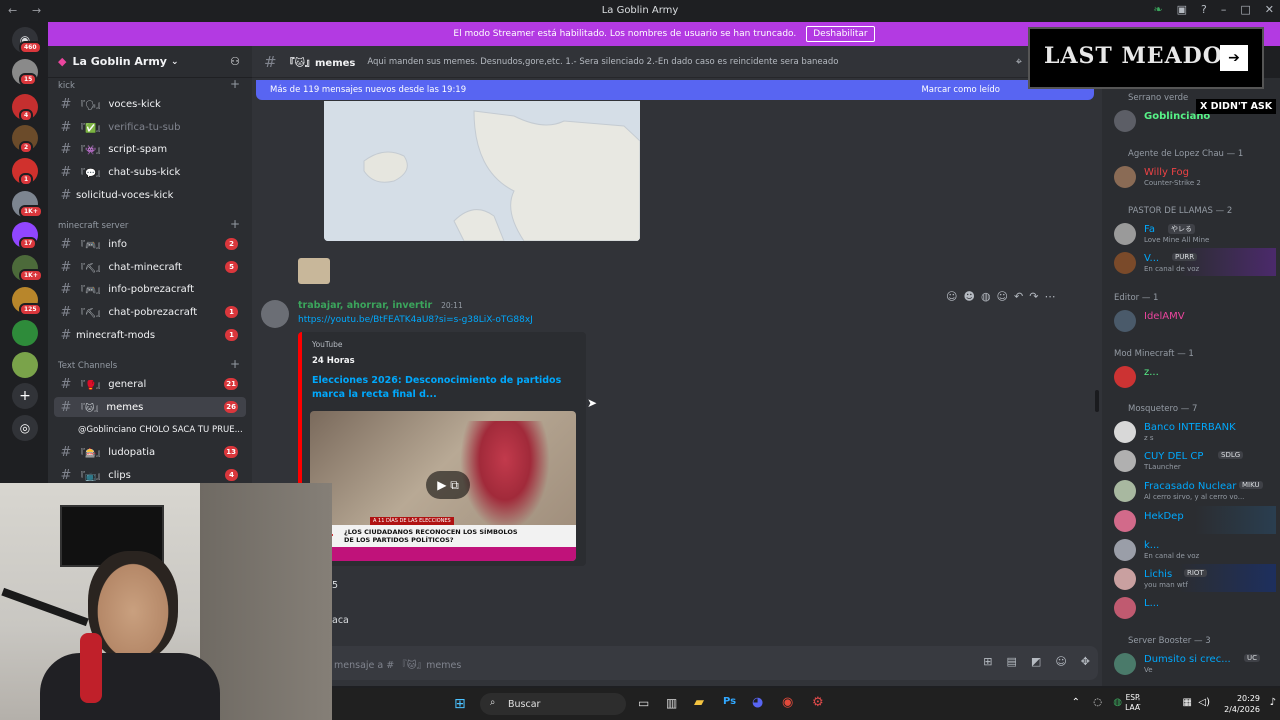 Image resolution: width=1280 pixels, height=720 pixels. What do you see at coordinates (1012, 661) in the screenshot?
I see `gif-icon: ▤` at bounding box center [1012, 661].